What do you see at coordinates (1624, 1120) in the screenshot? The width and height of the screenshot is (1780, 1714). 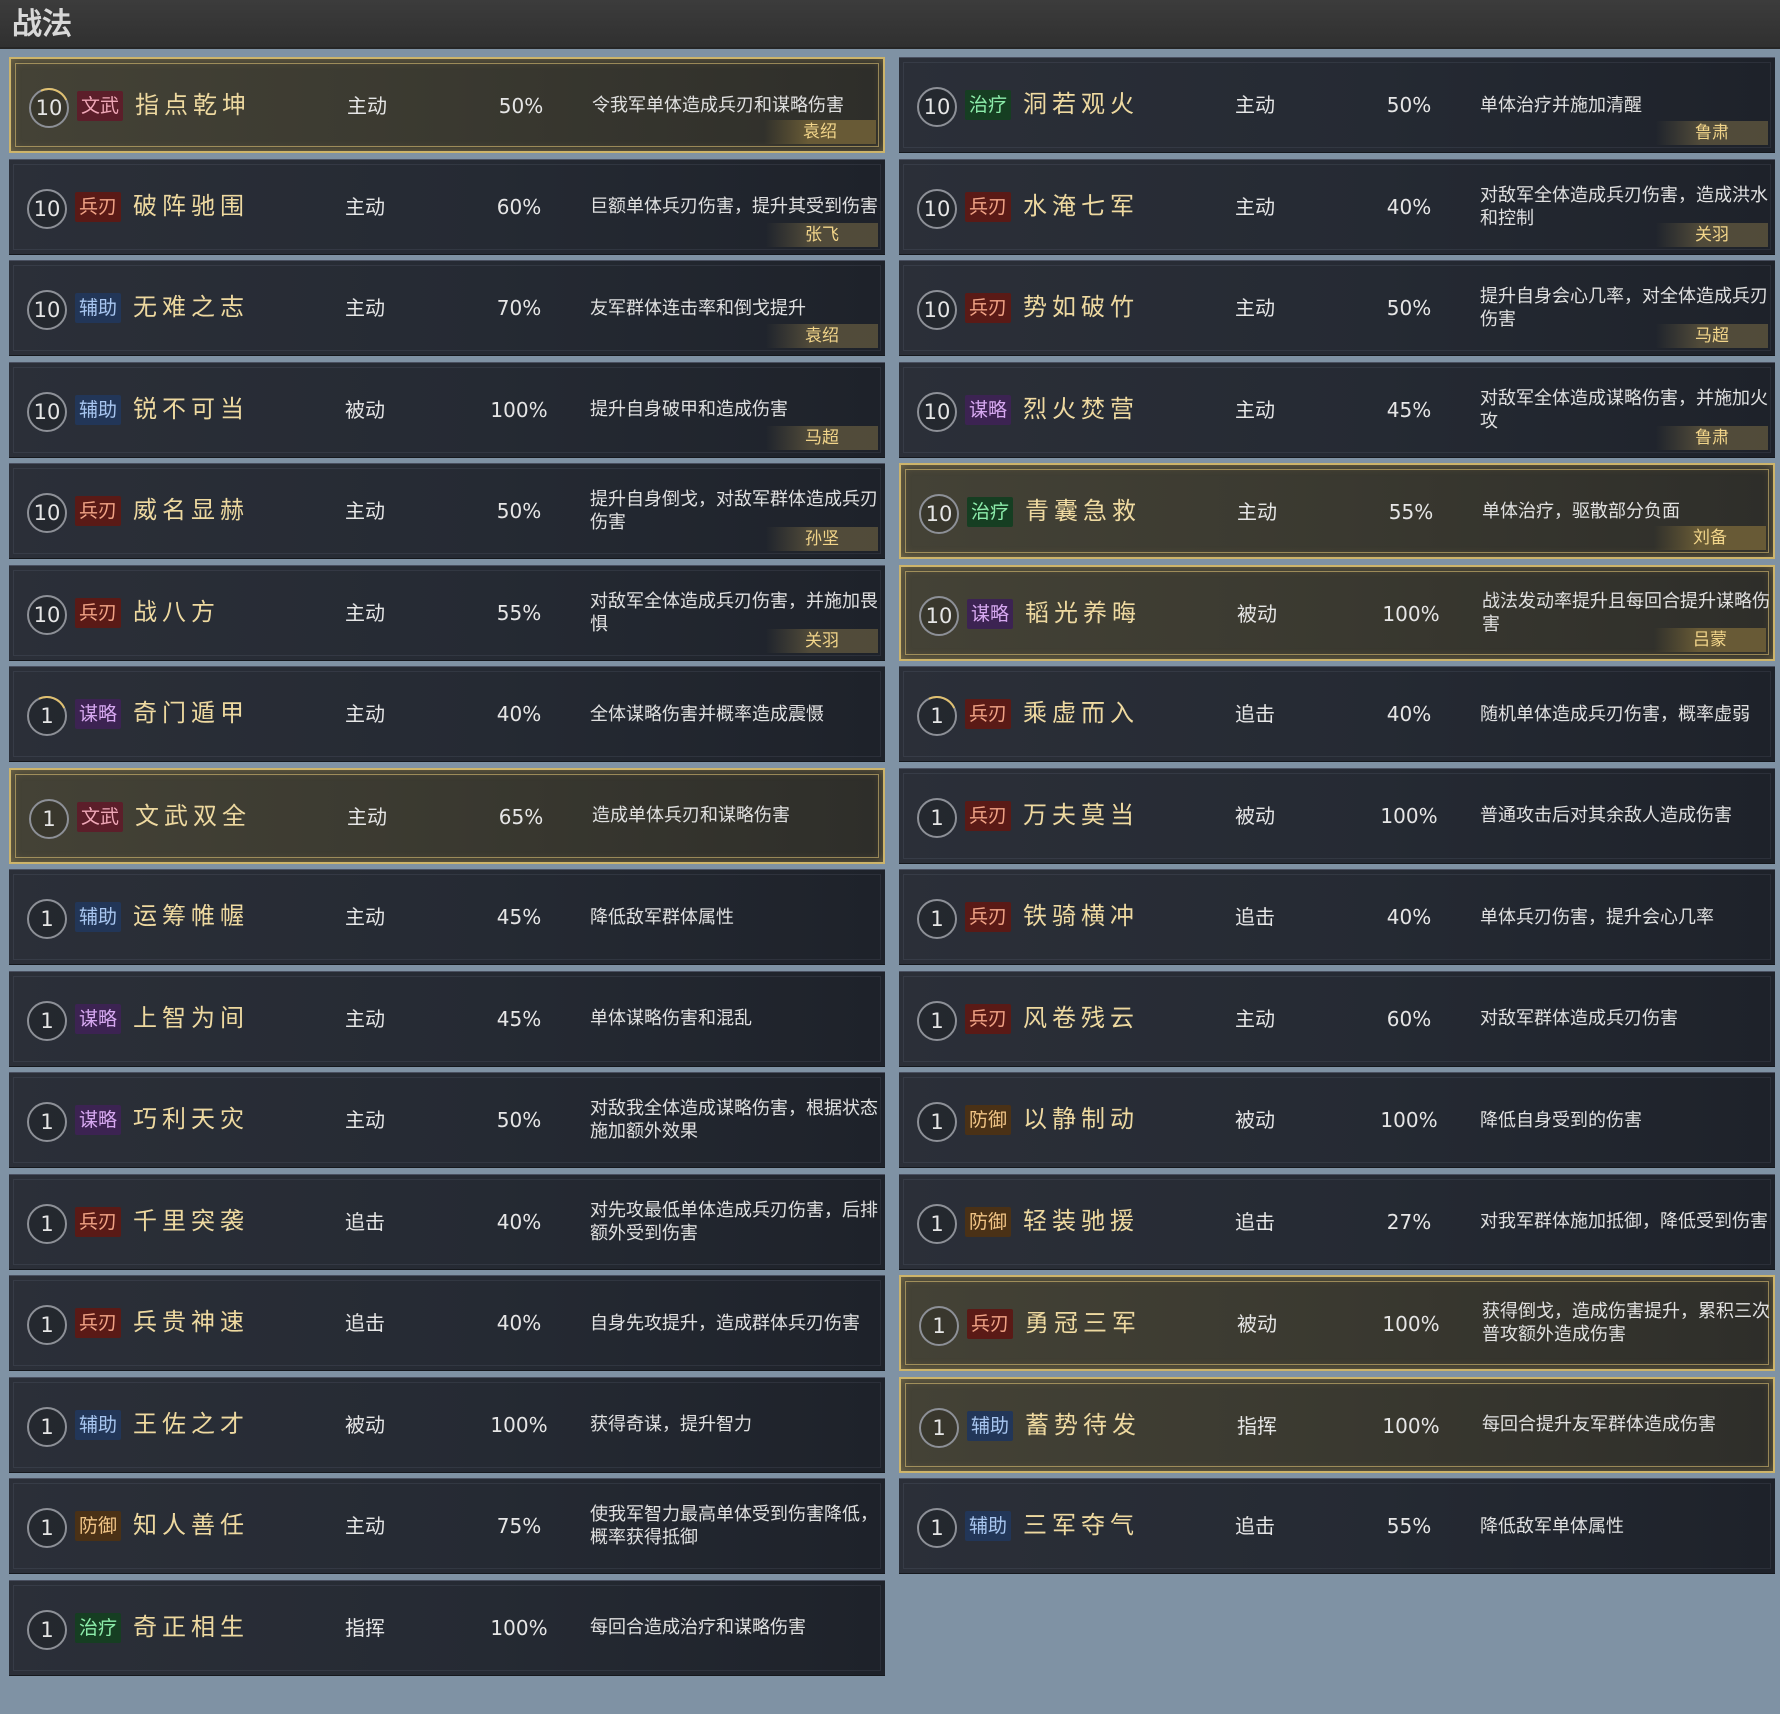 I see `tactic-description: 降低自身受到的伤害` at bounding box center [1624, 1120].